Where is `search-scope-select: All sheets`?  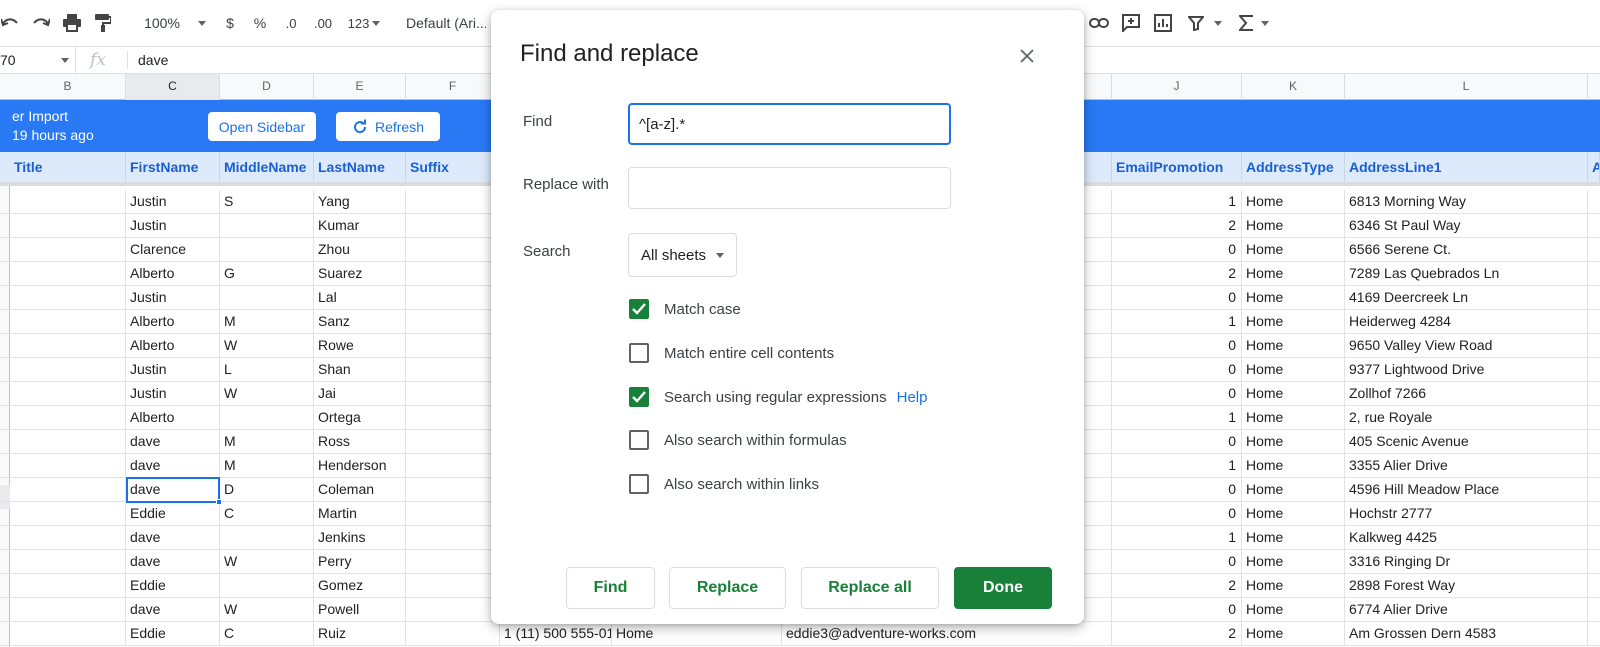 search-scope-select: All sheets is located at coordinates (682, 255).